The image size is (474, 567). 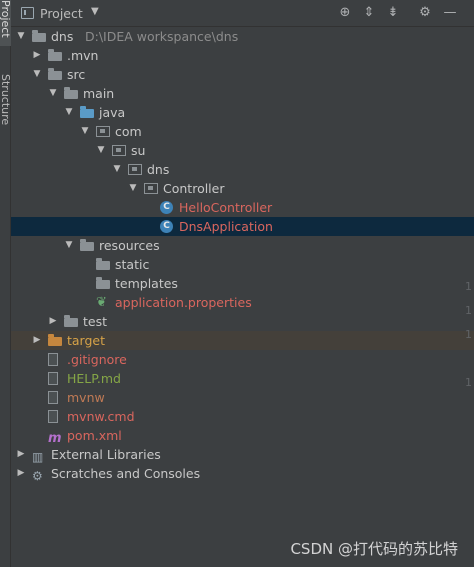 What do you see at coordinates (242, 321) in the screenshot?
I see `tree-row: ▶ test` at bounding box center [242, 321].